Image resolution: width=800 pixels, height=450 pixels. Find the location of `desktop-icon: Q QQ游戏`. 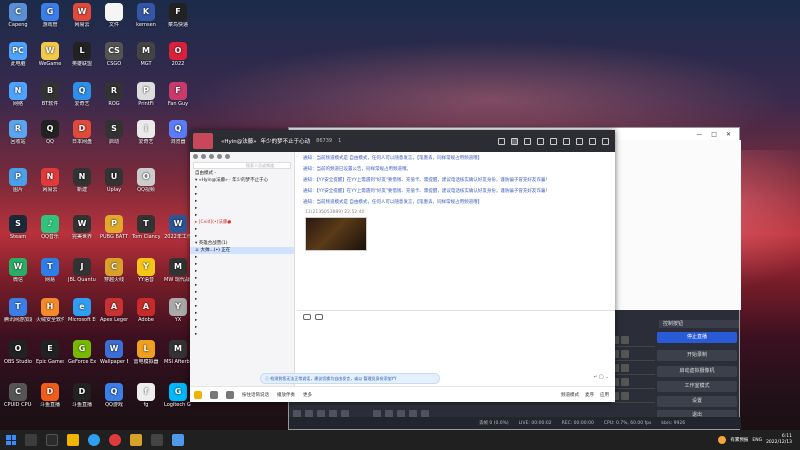

desktop-icon: Q QQ游戏 is located at coordinates (114, 395).